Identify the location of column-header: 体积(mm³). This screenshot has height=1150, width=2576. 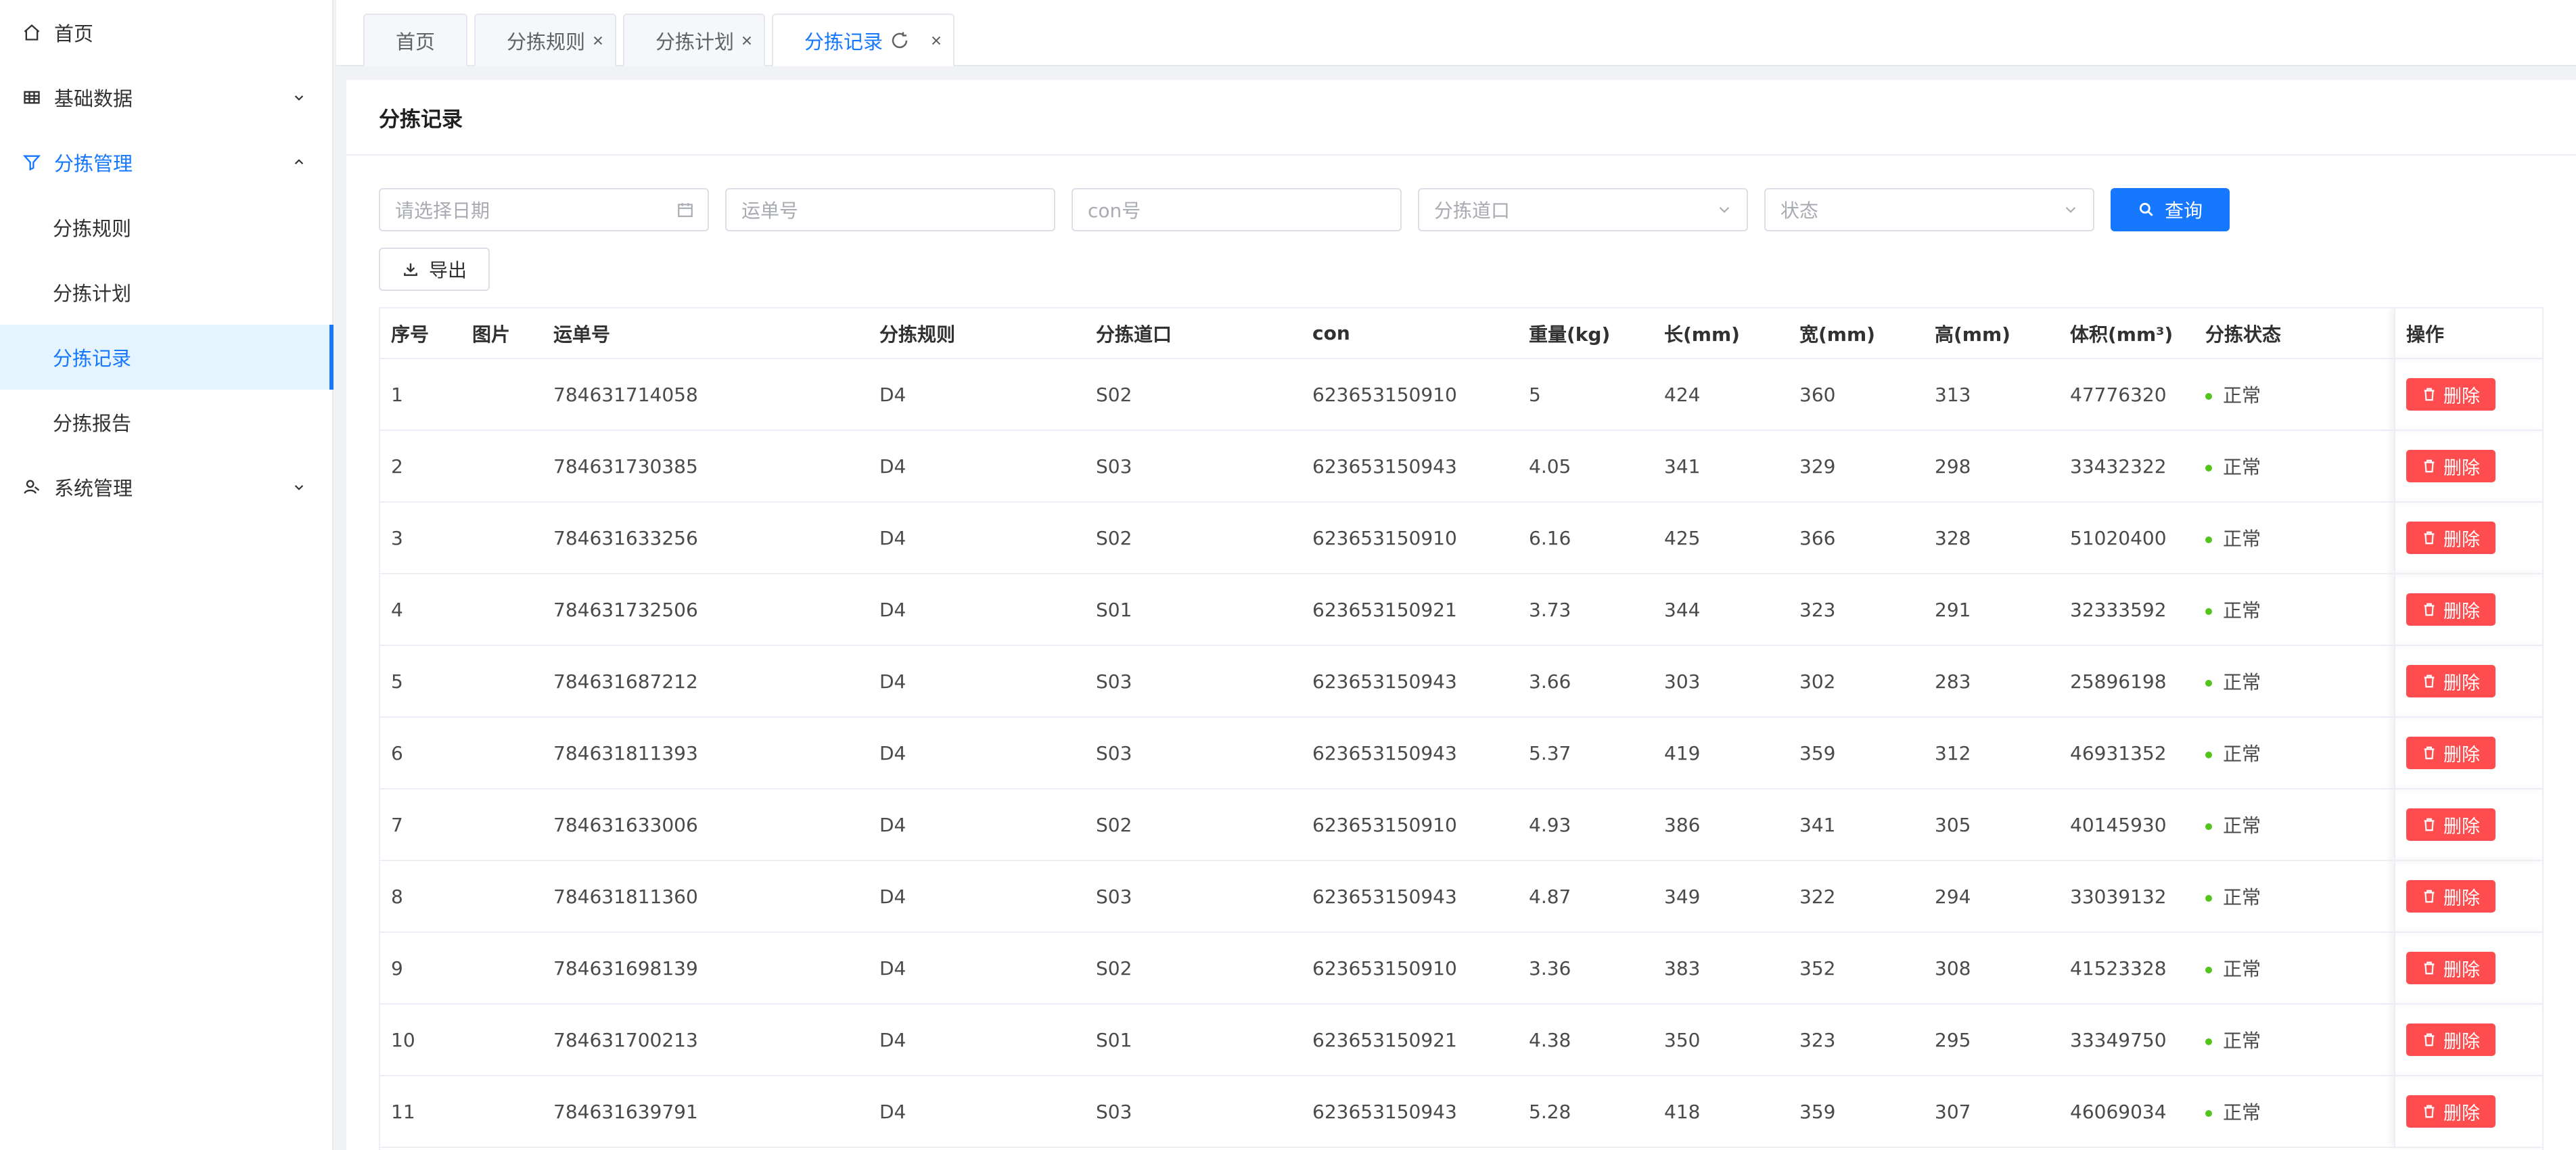
(2126, 333).